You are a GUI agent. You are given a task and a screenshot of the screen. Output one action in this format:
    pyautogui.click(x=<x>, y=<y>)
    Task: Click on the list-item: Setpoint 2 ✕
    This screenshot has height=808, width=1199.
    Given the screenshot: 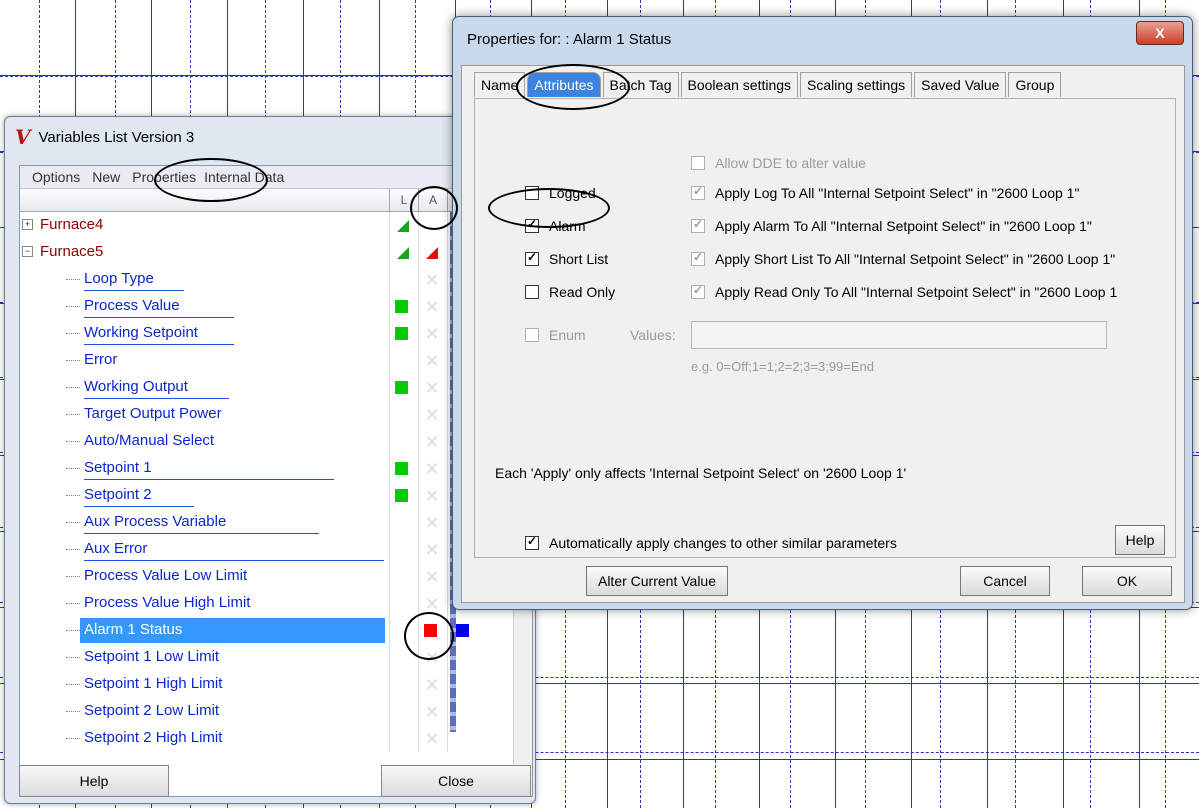 What is the action you would take?
    pyautogui.click(x=266, y=495)
    